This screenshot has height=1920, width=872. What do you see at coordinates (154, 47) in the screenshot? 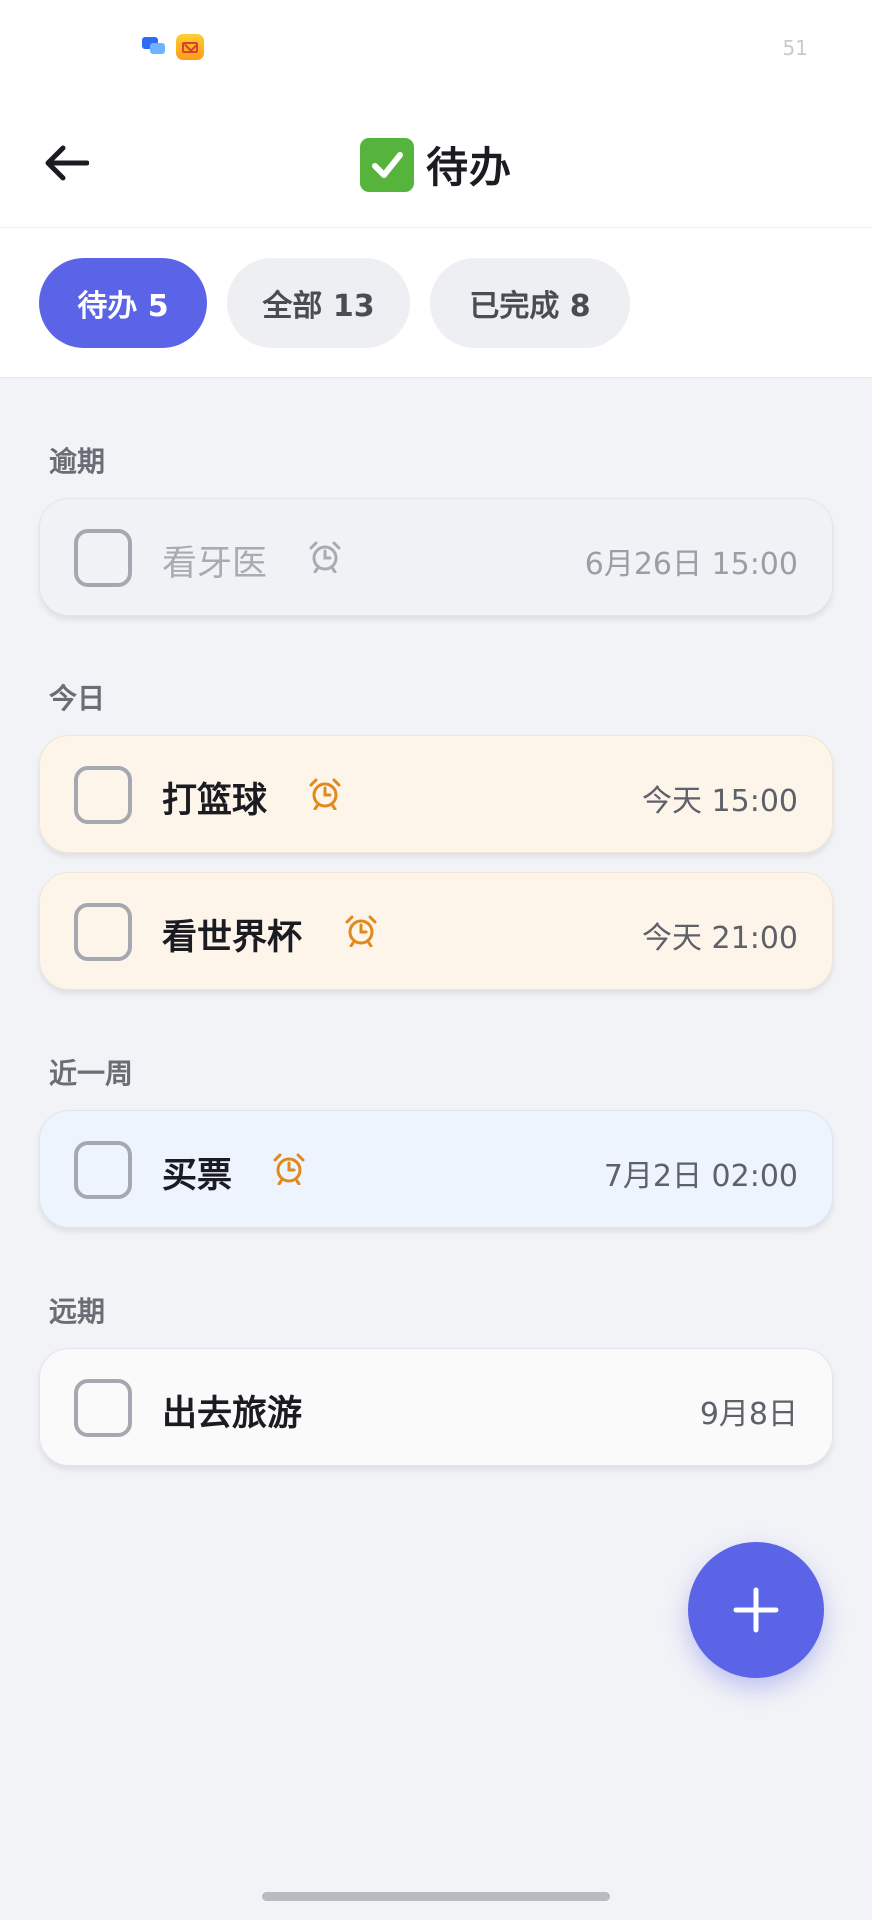
I see `chat-notification-icon` at bounding box center [154, 47].